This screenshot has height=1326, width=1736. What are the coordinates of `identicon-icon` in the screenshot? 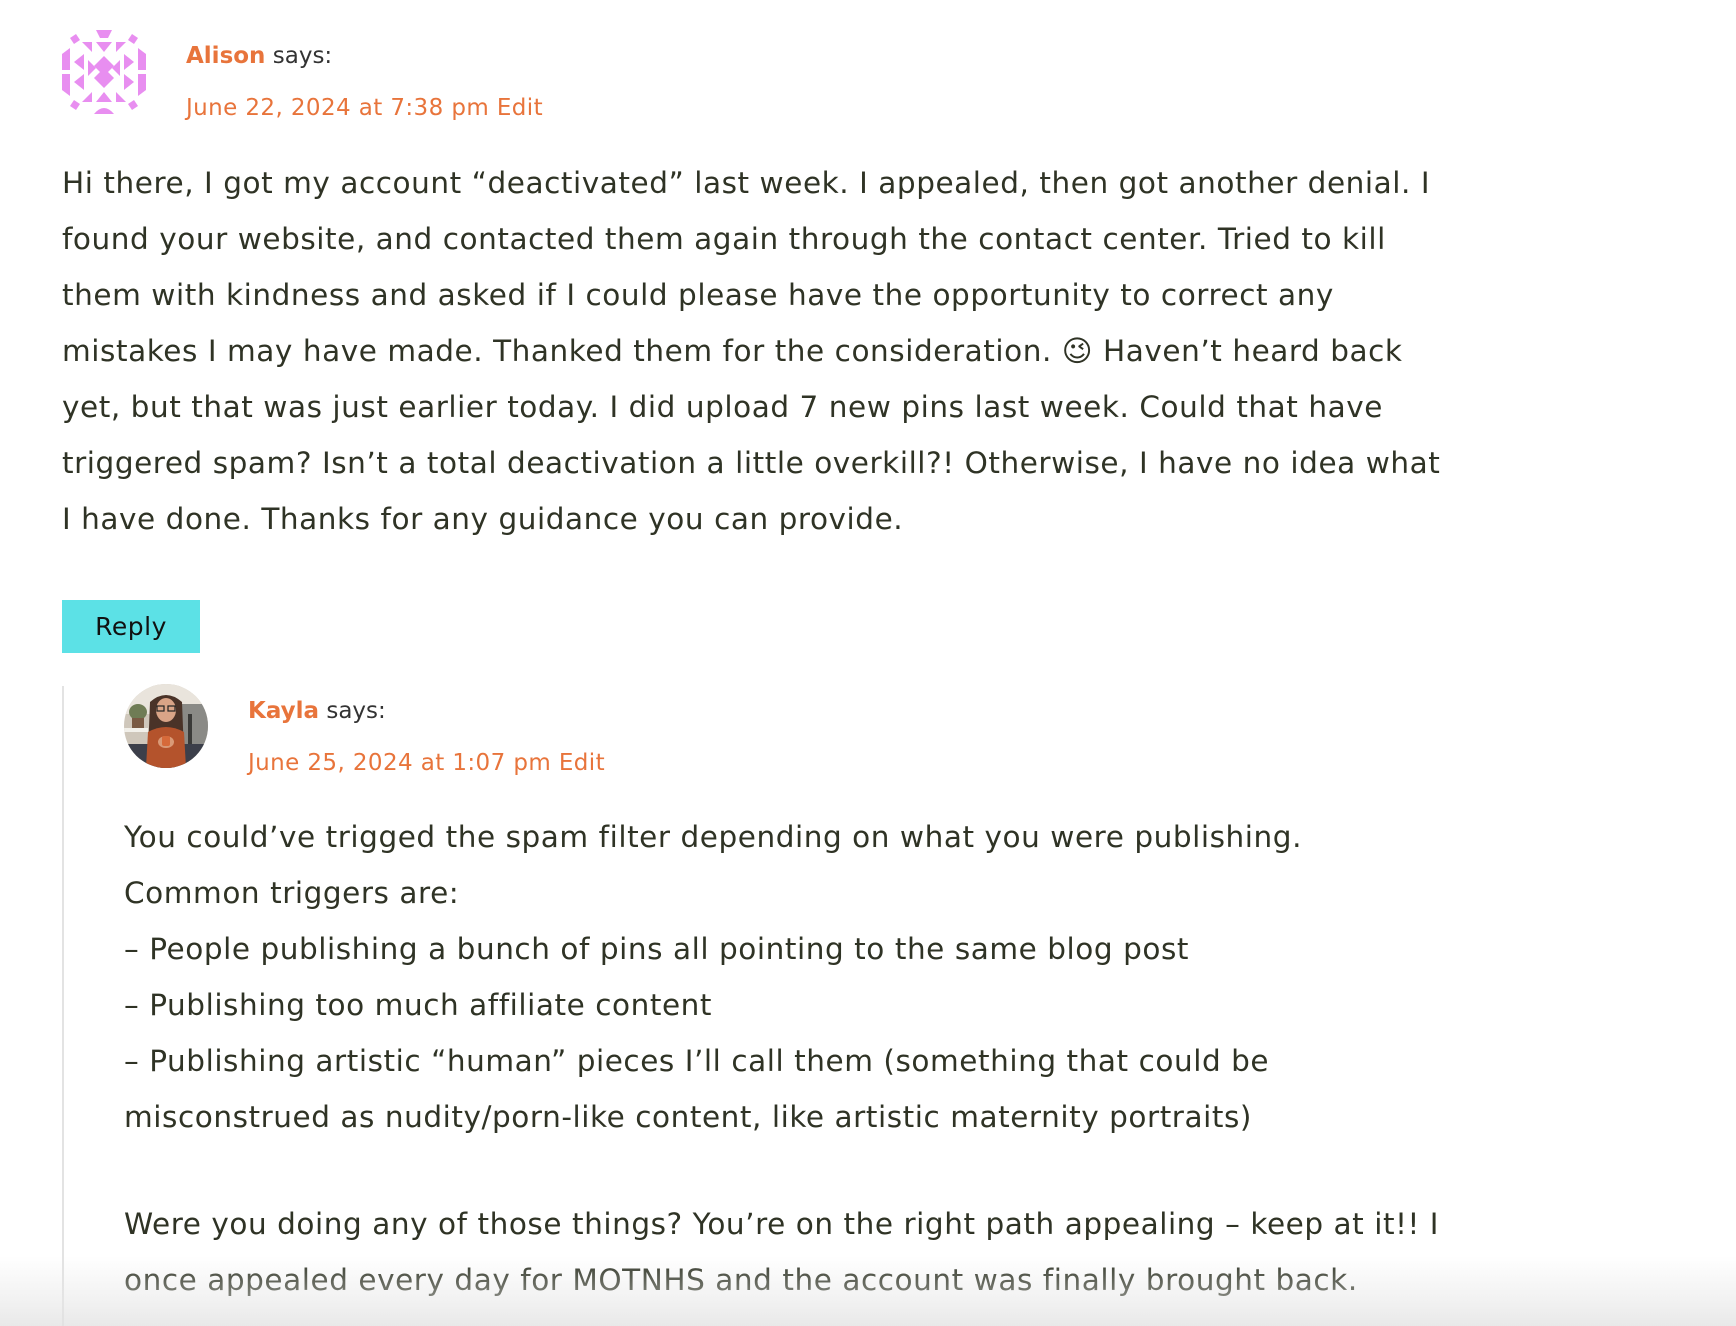 It's located at (104, 72).